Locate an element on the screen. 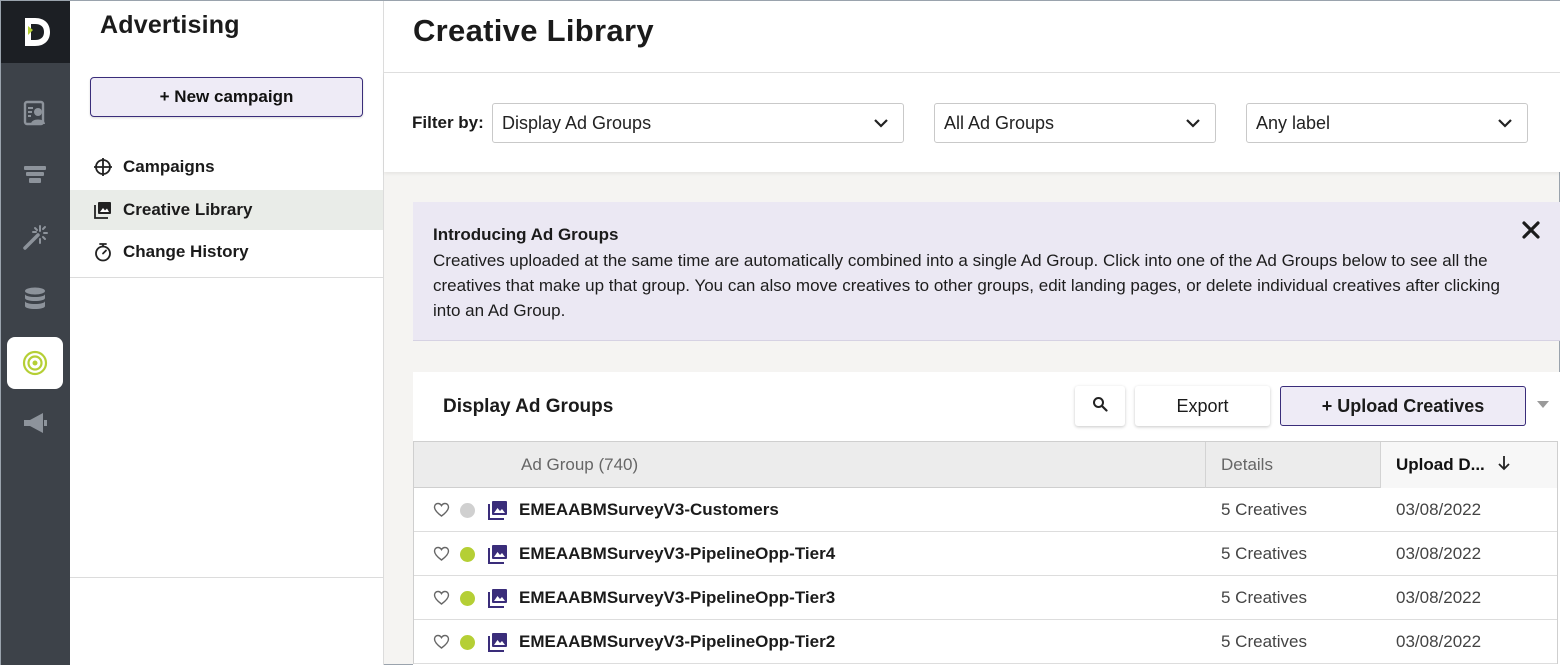 Image resolution: width=1560 pixels, height=665 pixels. page-header: Creative Library is located at coordinates (972, 37).